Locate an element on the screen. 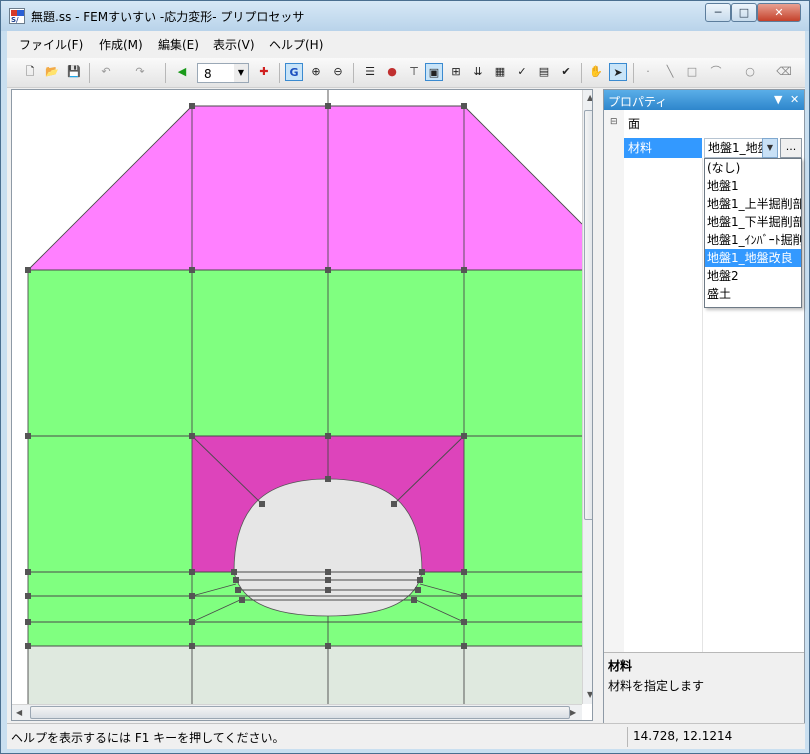 The height and width of the screenshot is (754, 810). back-arrow-icon: ◀ is located at coordinates (182, 72).